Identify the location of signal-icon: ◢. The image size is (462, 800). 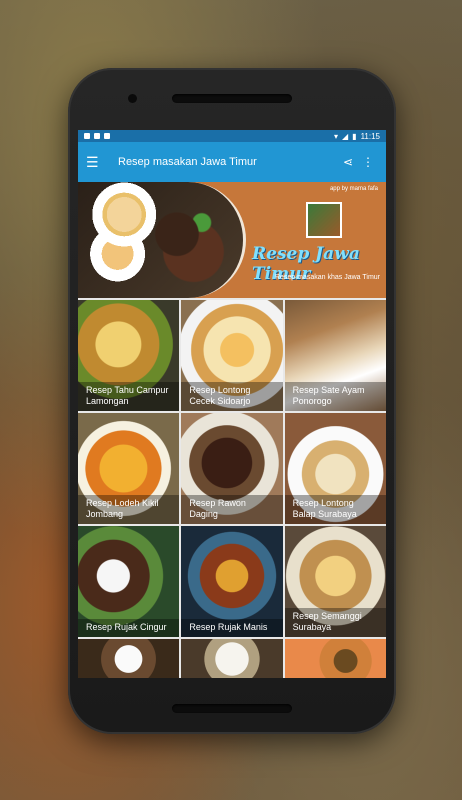
(345, 136).